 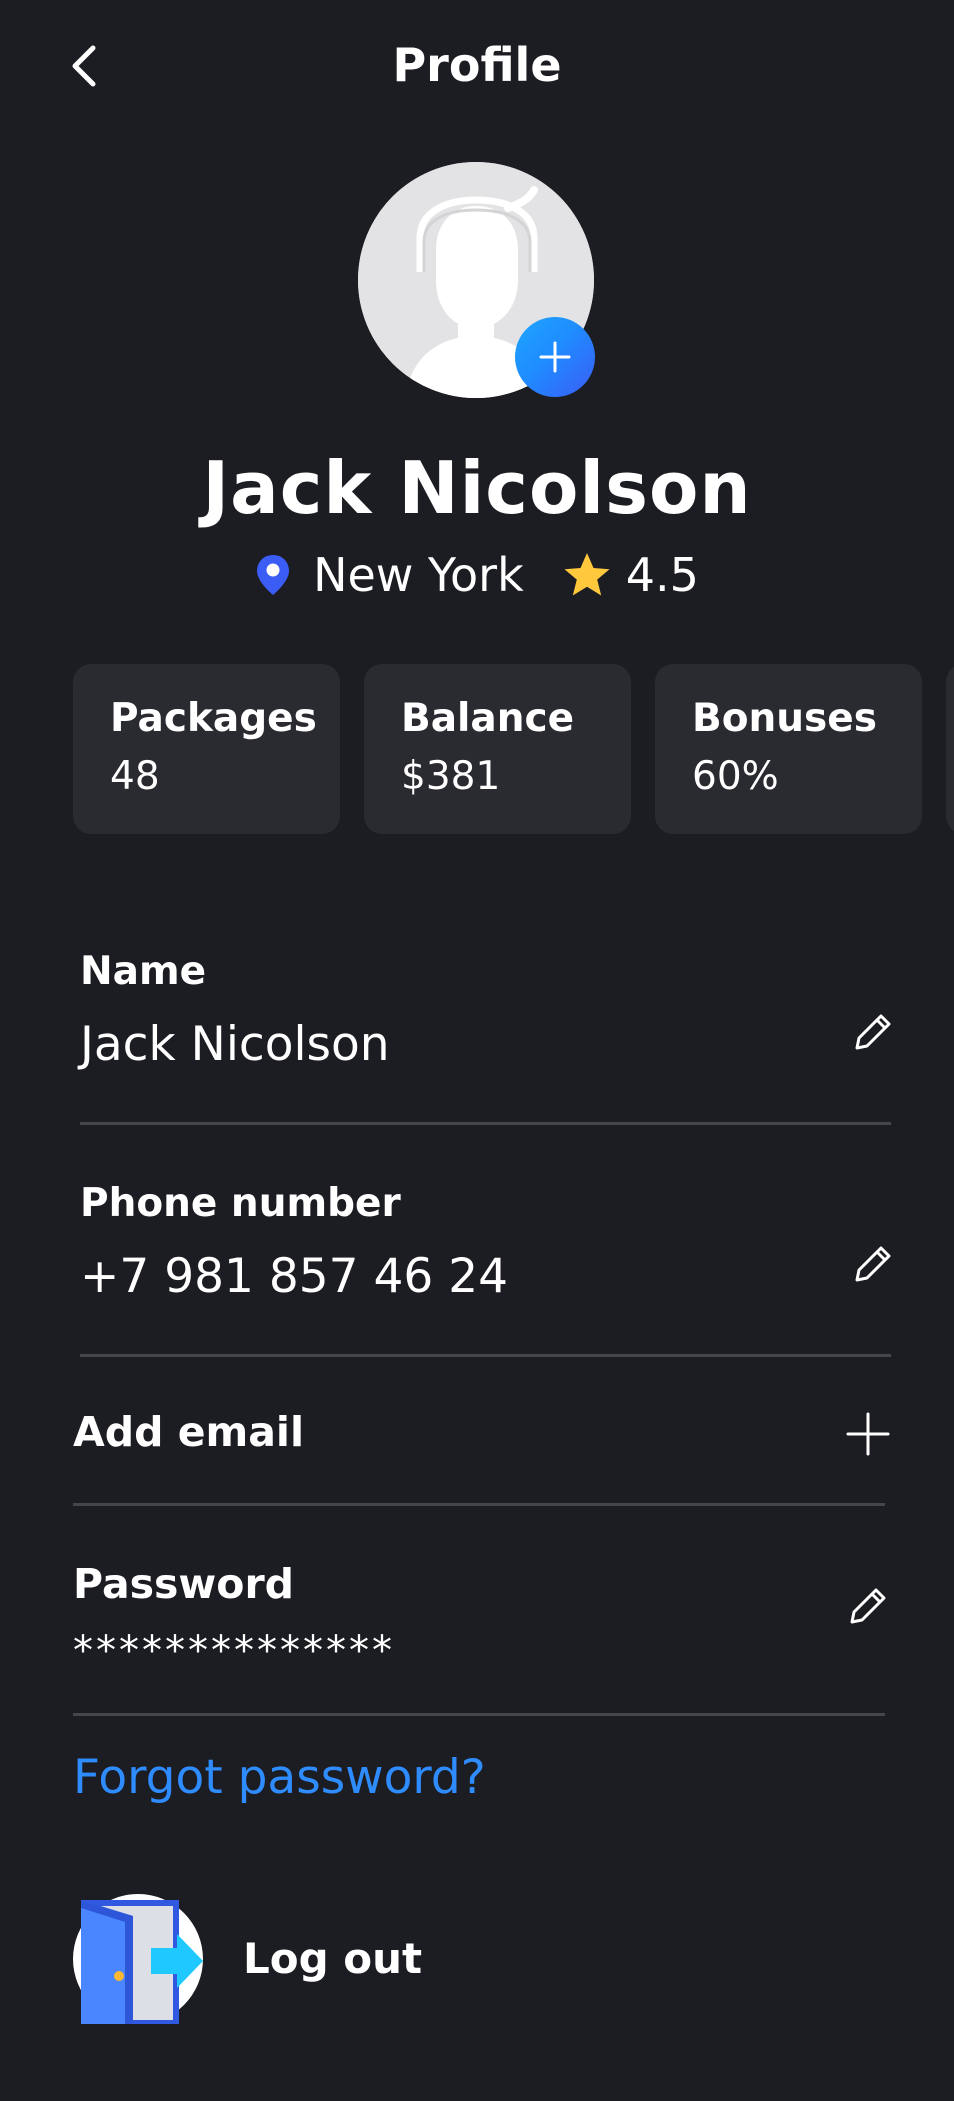 I want to click on stat-value: $381, so click(x=451, y=776).